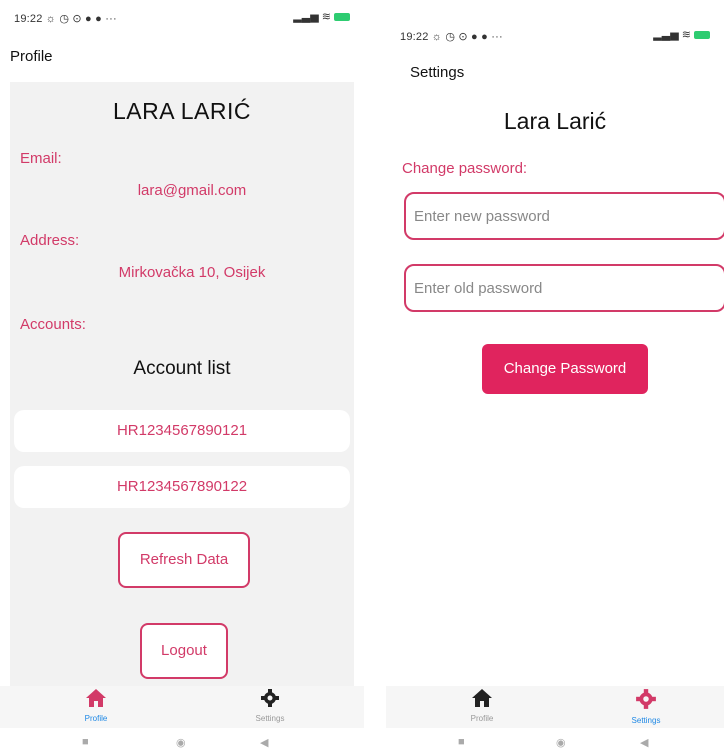 The width and height of the screenshot is (724, 754). I want to click on email-value: lara@gmail.com, so click(192, 190).